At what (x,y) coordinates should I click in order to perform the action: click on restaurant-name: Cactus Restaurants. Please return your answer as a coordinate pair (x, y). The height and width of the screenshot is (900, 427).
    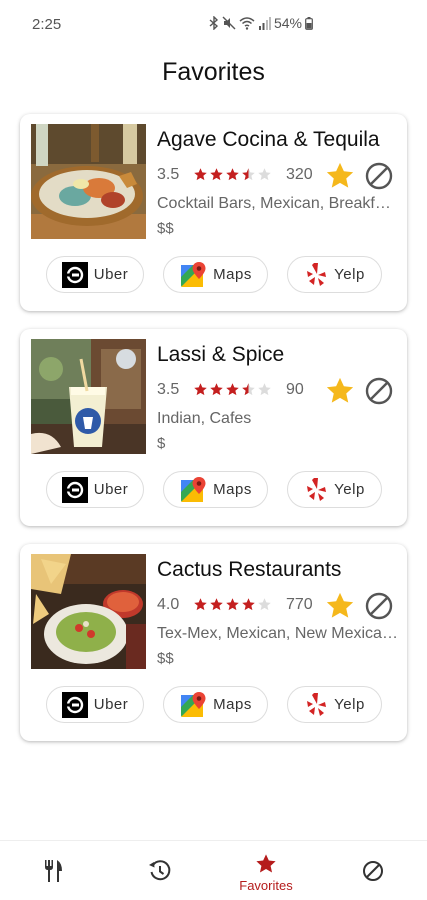
    Looking at the image, I should click on (249, 569).